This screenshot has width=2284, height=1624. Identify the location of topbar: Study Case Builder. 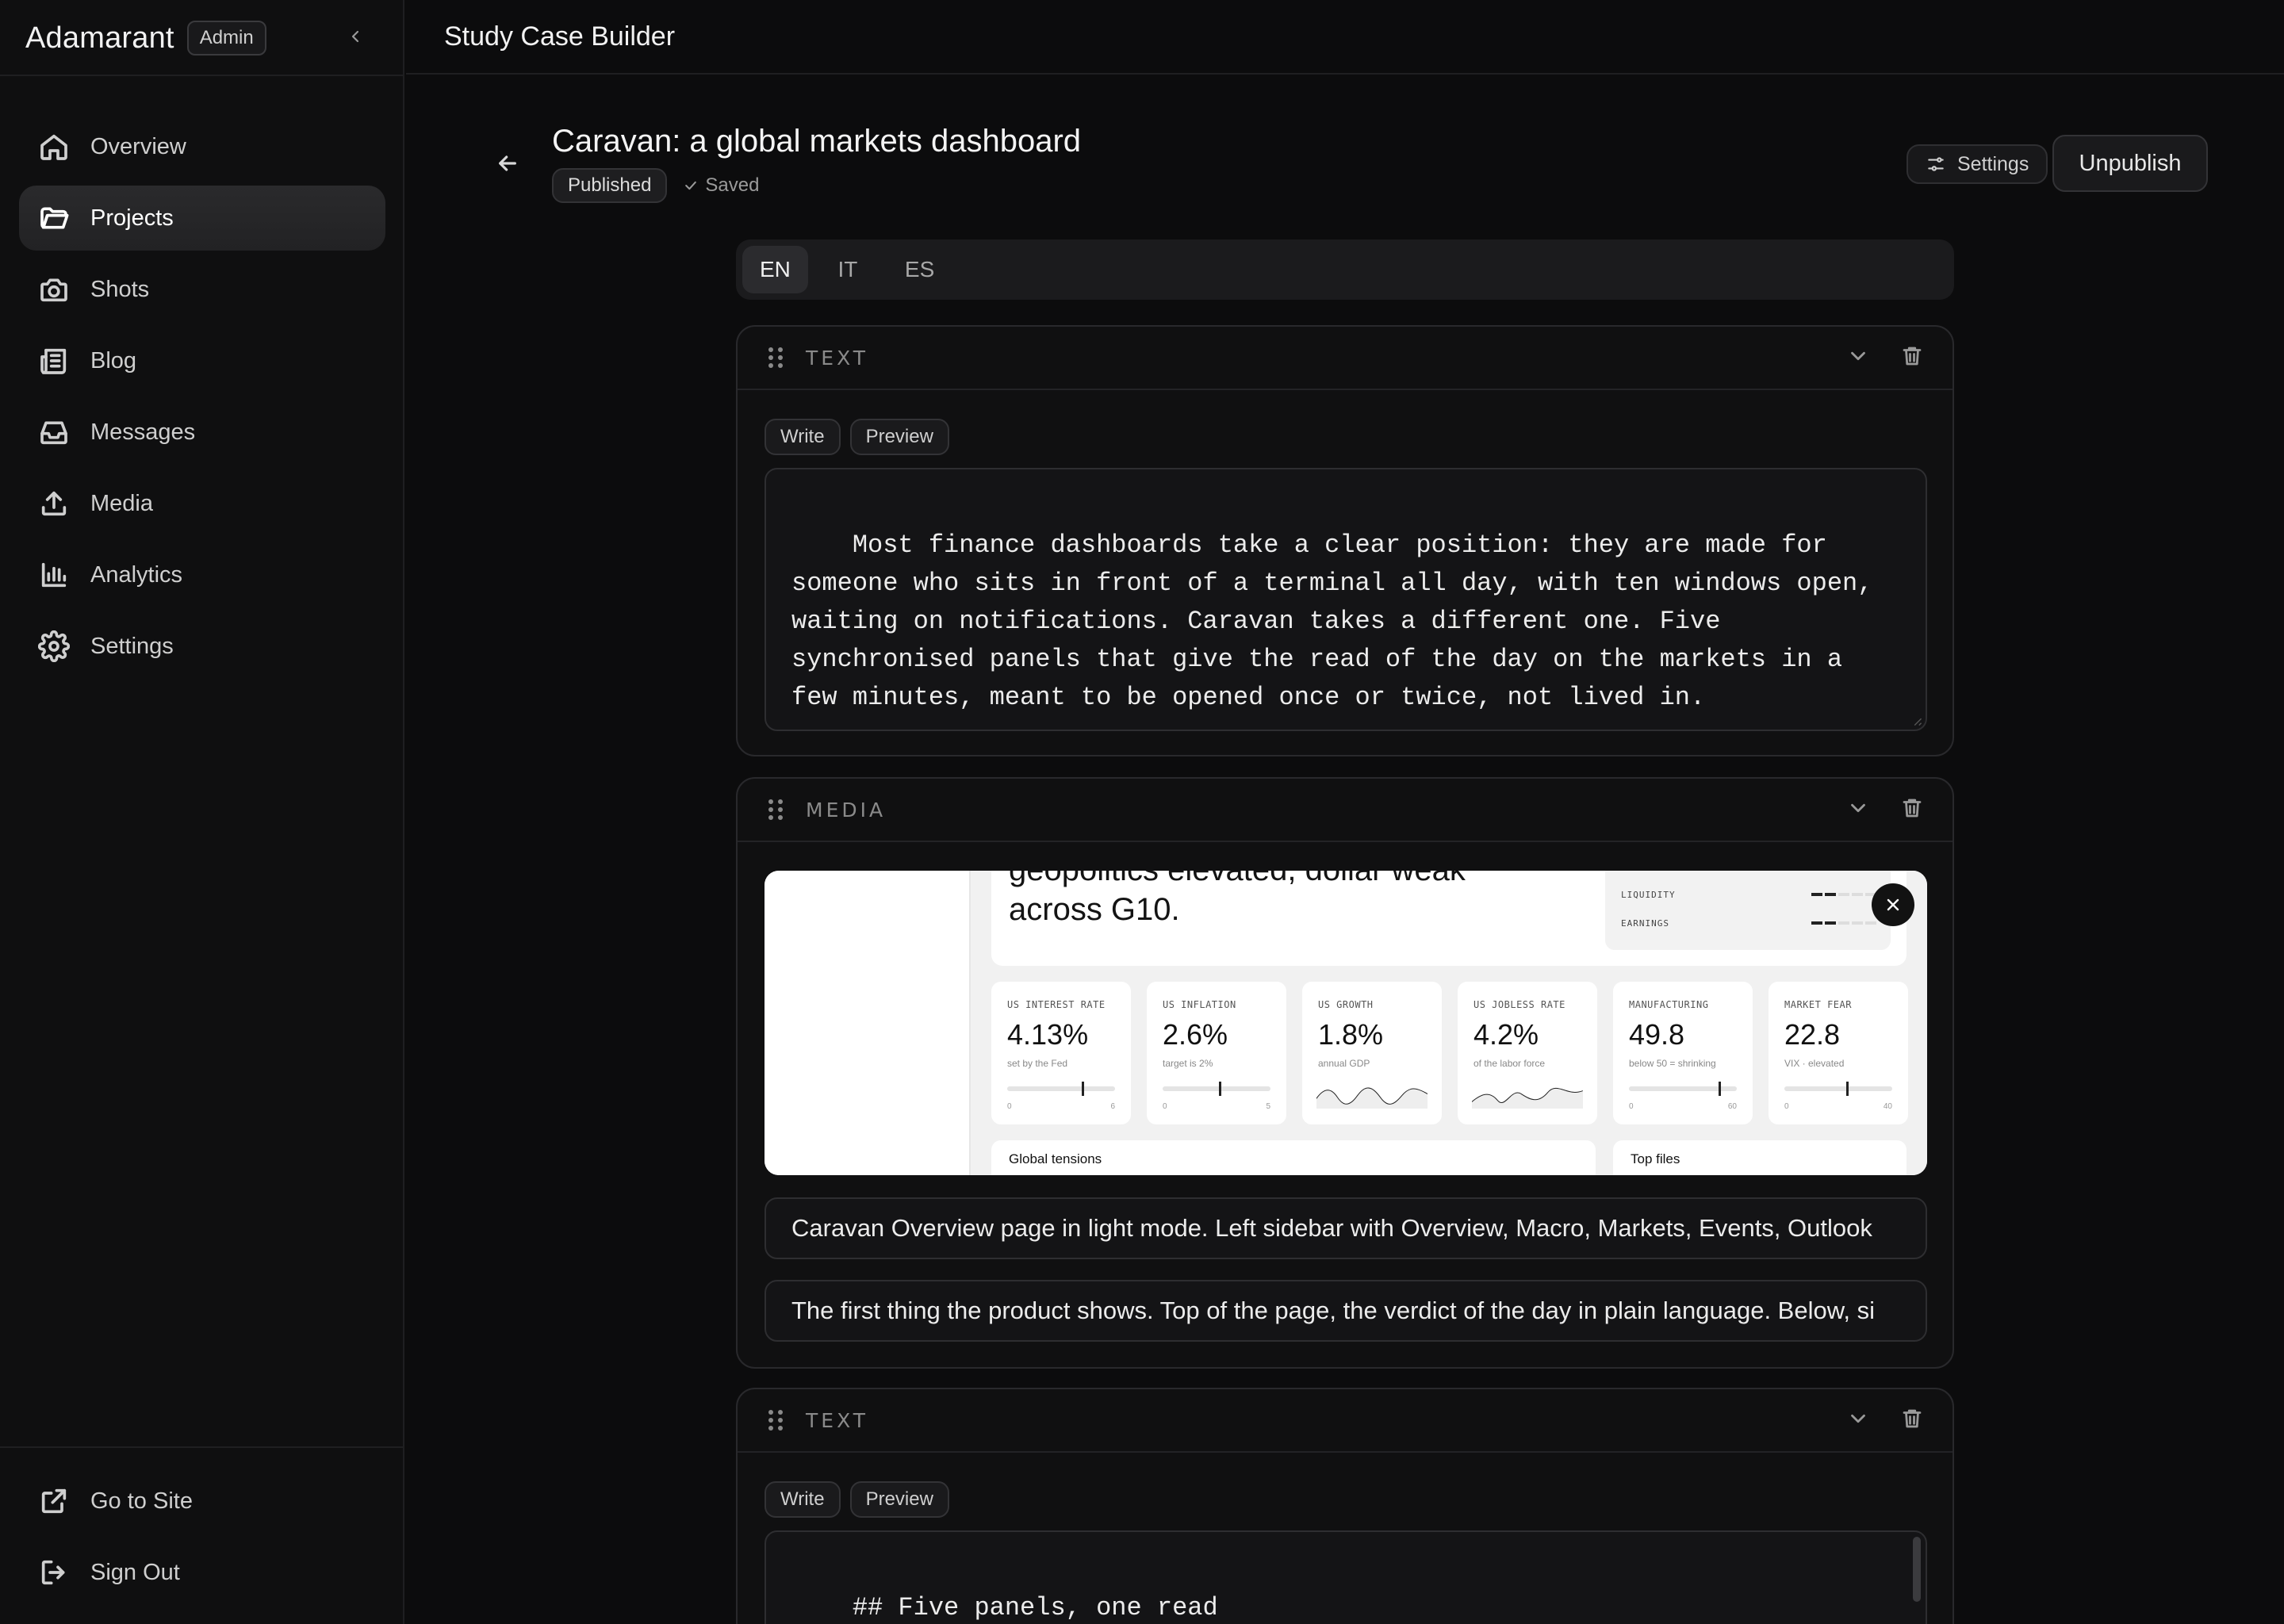
(1345, 37).